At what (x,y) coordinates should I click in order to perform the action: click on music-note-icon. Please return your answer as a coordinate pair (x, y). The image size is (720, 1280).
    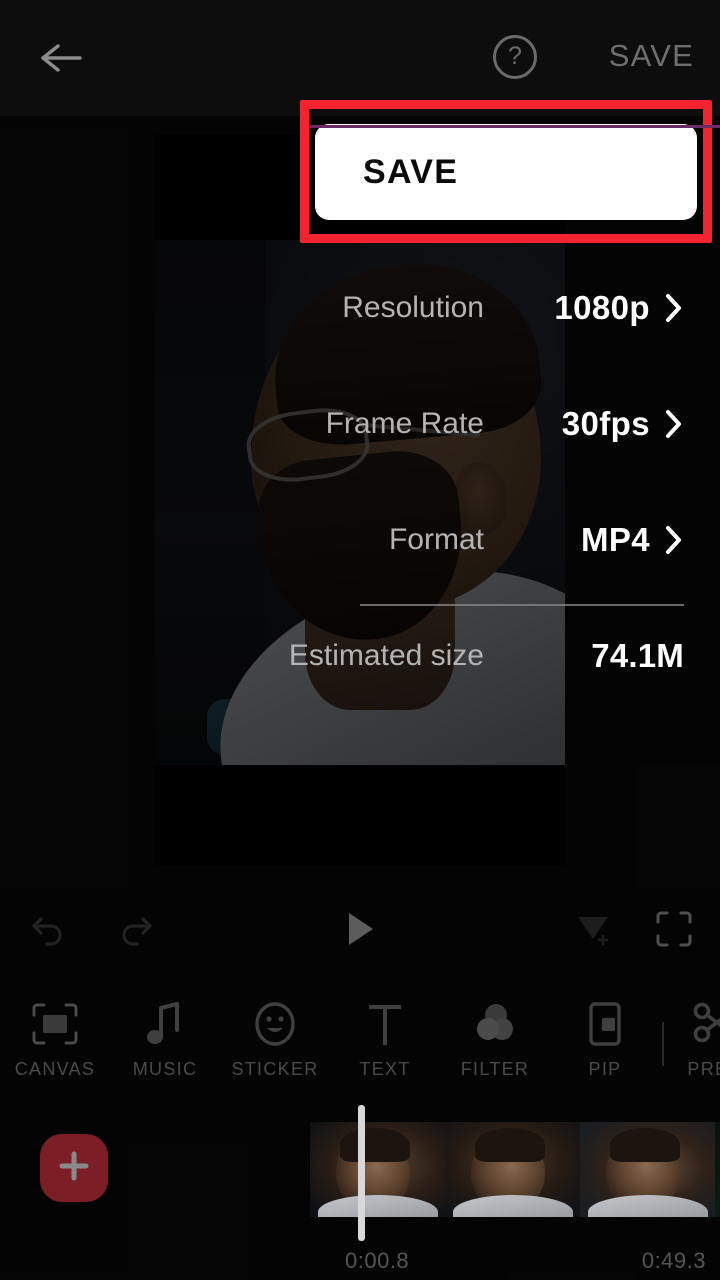
    Looking at the image, I should click on (165, 1024).